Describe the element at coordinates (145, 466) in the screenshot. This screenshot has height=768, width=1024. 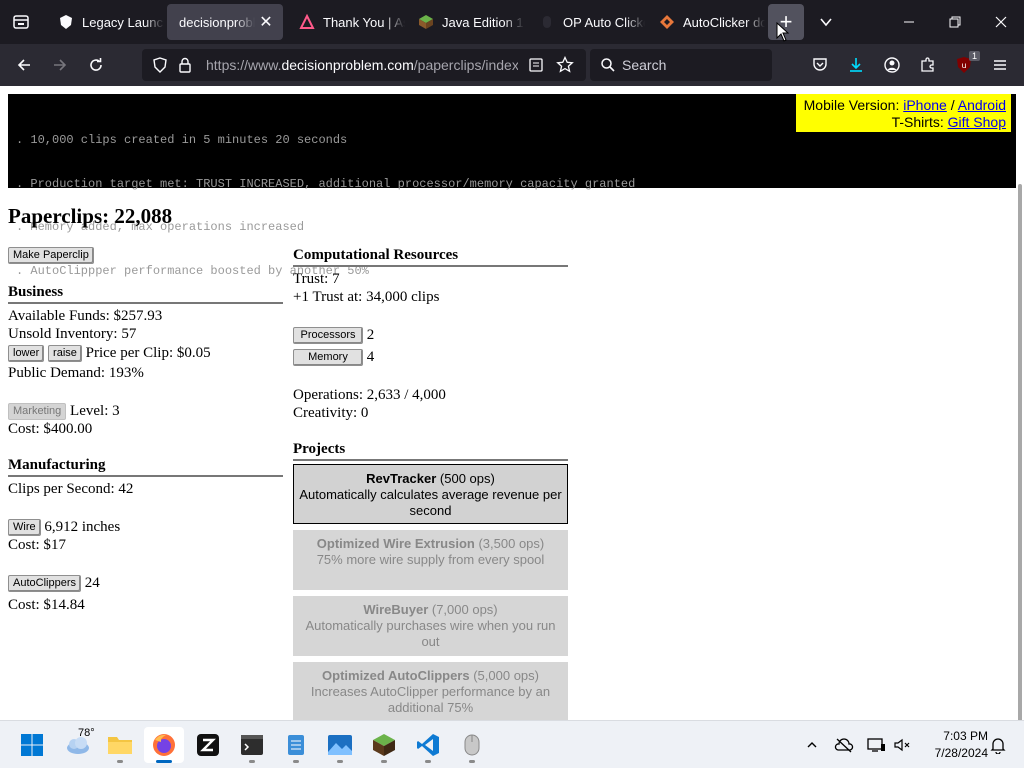
I see `manufacturing-heading: Manufacturing` at that location.